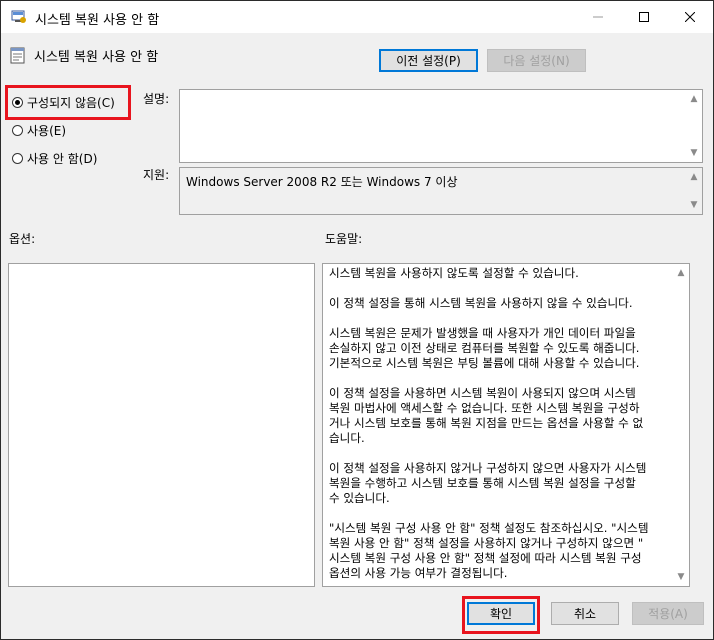 The width and height of the screenshot is (714, 640). I want to click on radio-label: 사용 안 함(D), so click(62, 159).